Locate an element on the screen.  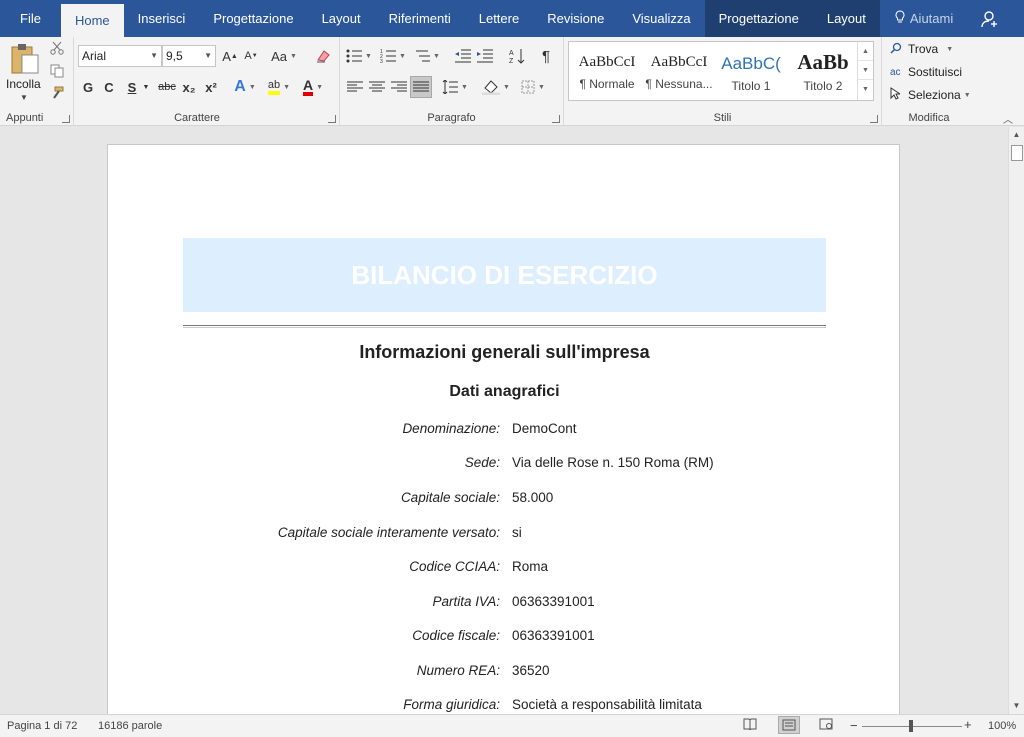
account-icon is located at coordinates (990, 19).